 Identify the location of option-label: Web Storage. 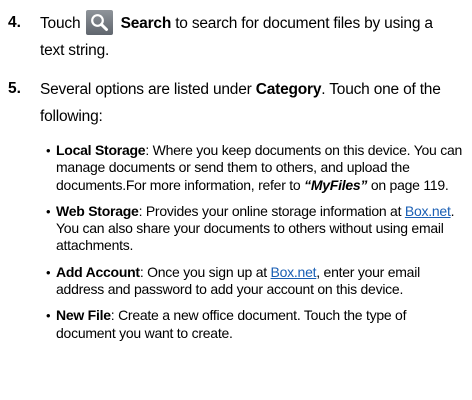
(97, 210).